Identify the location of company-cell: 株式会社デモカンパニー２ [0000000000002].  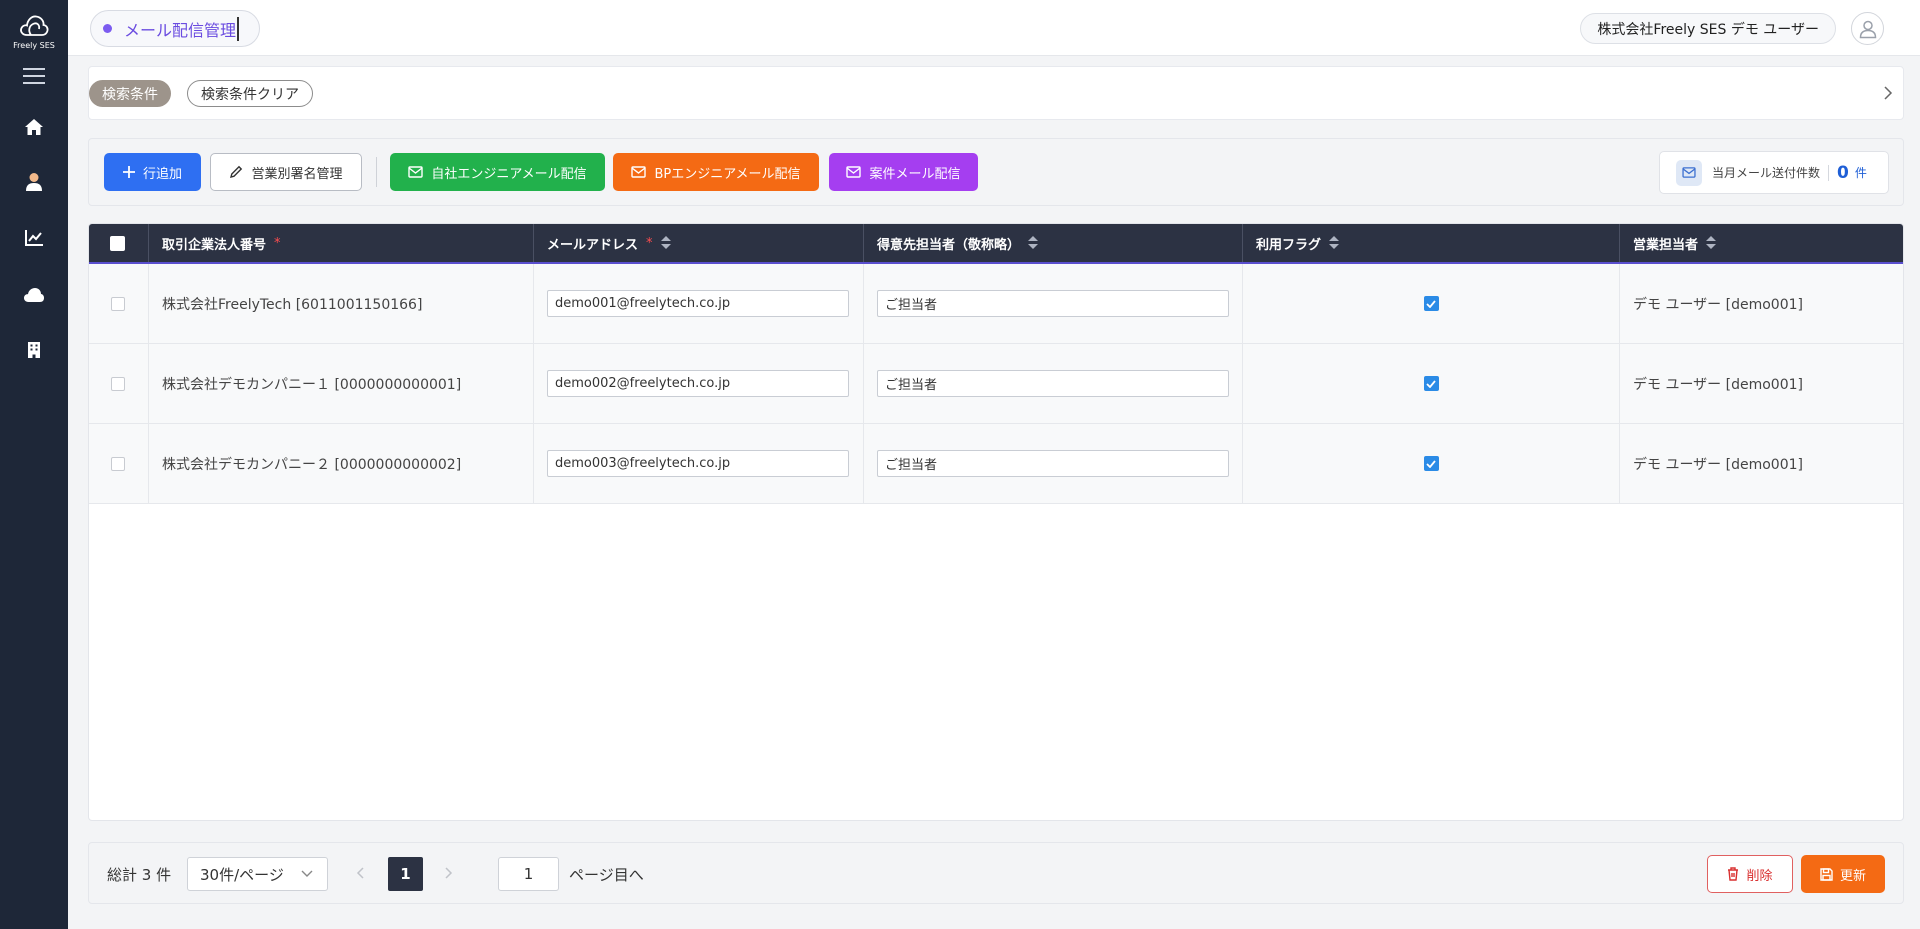
(341, 463).